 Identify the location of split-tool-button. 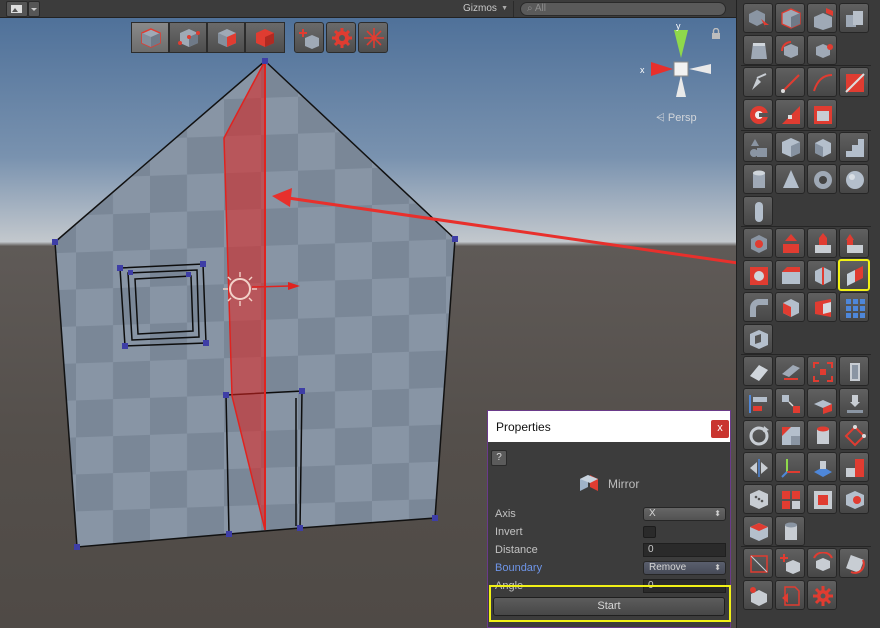
(822, 275).